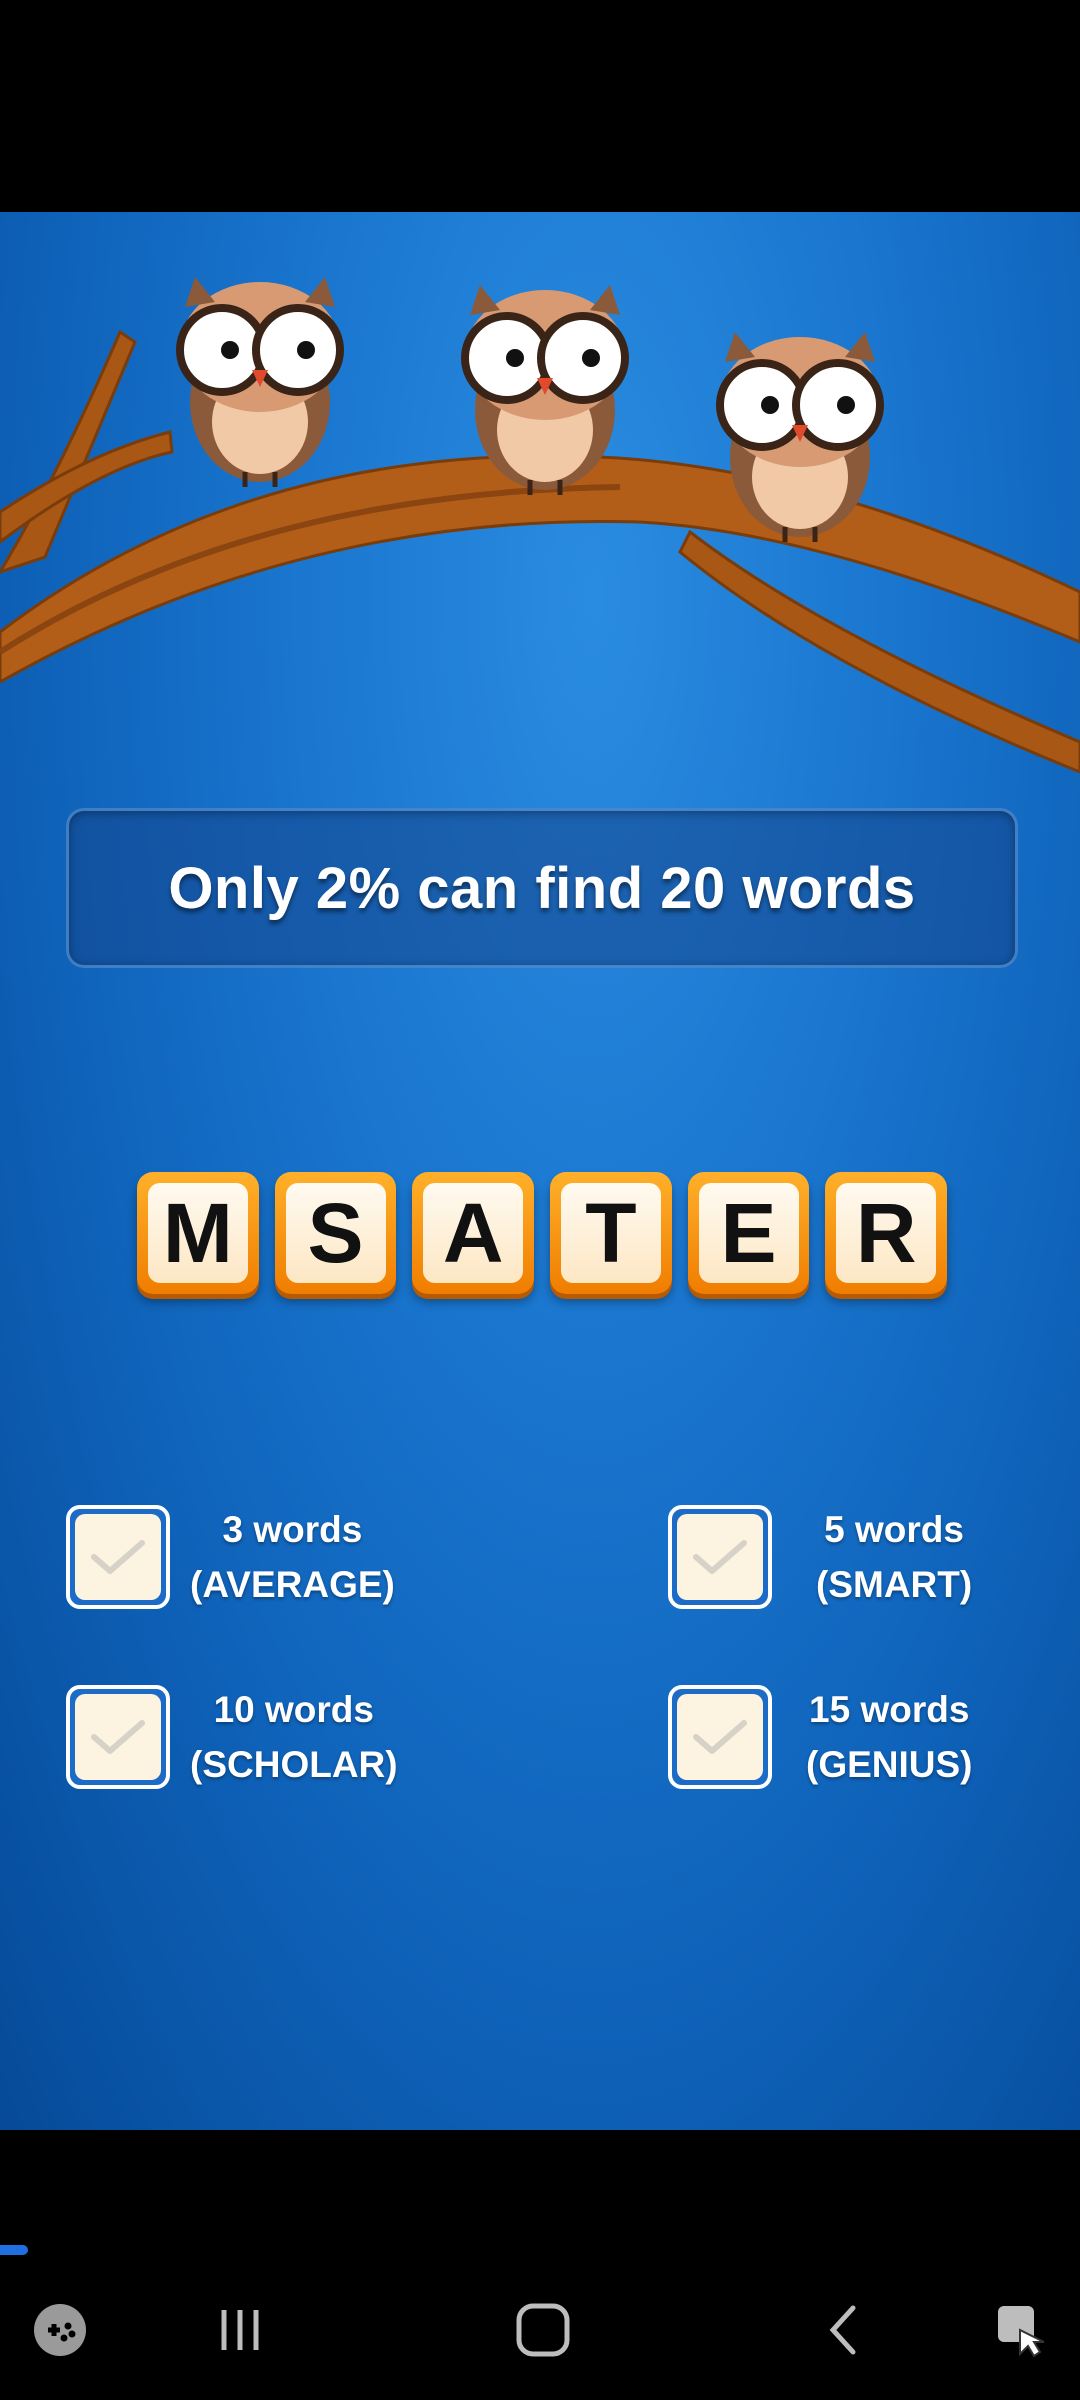 Image resolution: width=1080 pixels, height=2400 pixels. I want to click on back-icon, so click(845, 2330).